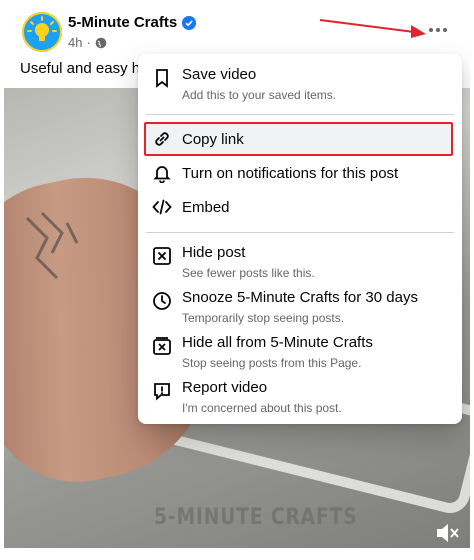  Describe the element at coordinates (75, 42) in the screenshot. I see `post-time: 4h` at that location.